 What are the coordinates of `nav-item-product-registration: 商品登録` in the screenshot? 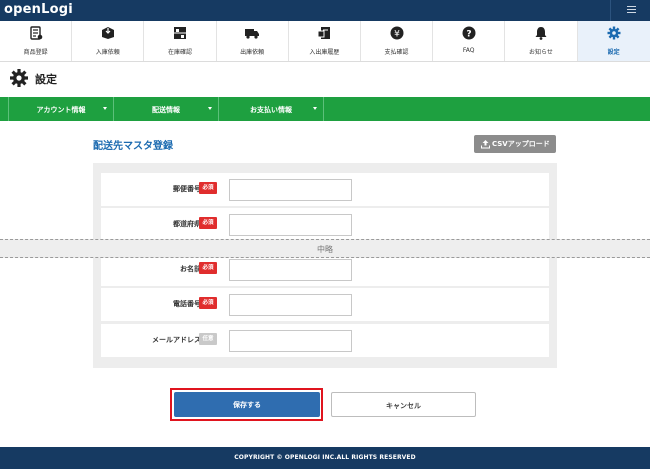 It's located at (36, 41).